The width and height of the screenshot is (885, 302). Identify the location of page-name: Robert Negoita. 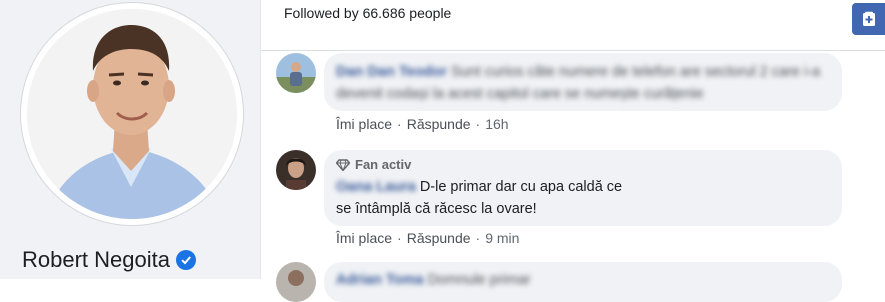
(109, 260).